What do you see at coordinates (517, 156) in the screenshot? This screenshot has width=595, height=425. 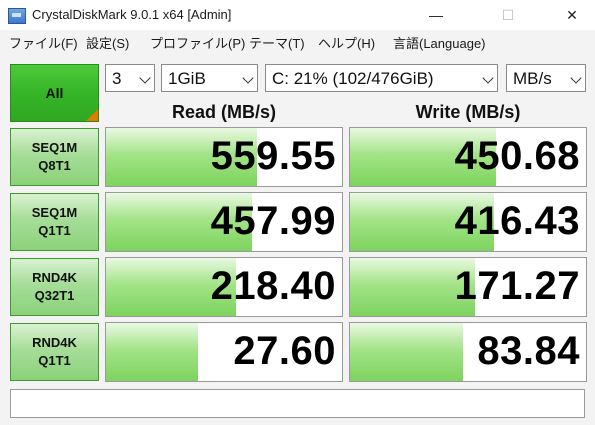 I see `write-value: 450.68` at bounding box center [517, 156].